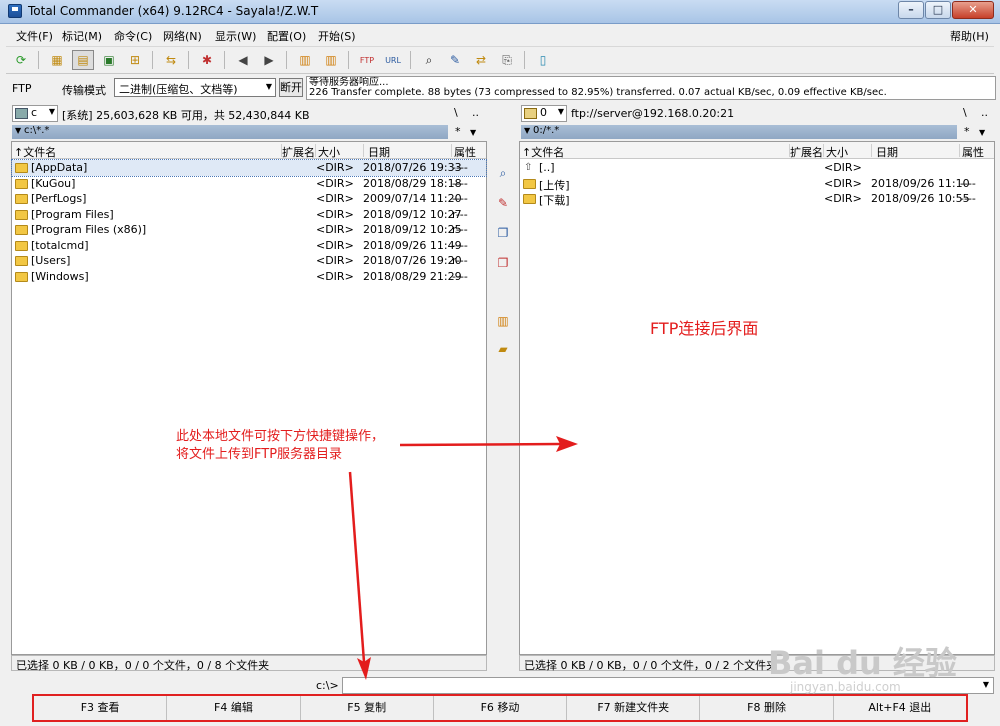  I want to click on f5-copy-button: F5 复制, so click(367, 708).